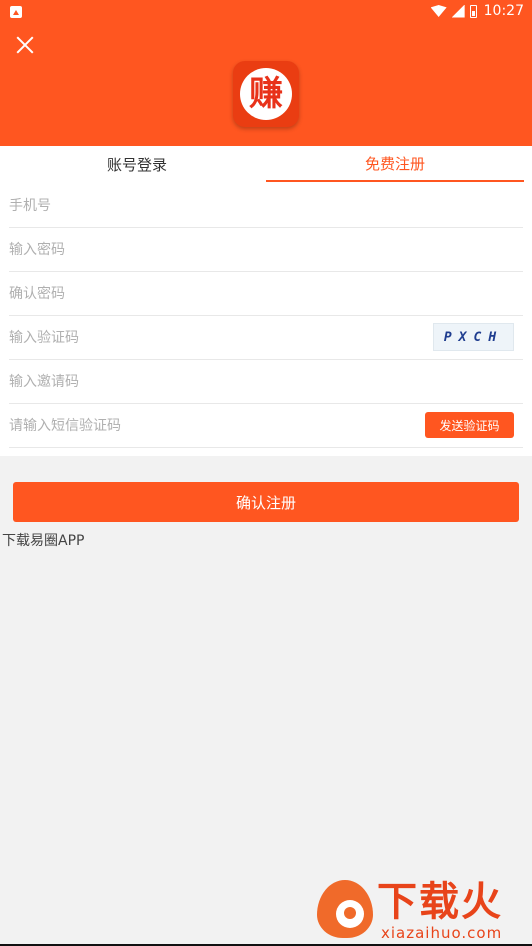 Image resolution: width=532 pixels, height=946 pixels. I want to click on watermark-logo: 下载火 xiazaihuo.com, so click(422, 910).